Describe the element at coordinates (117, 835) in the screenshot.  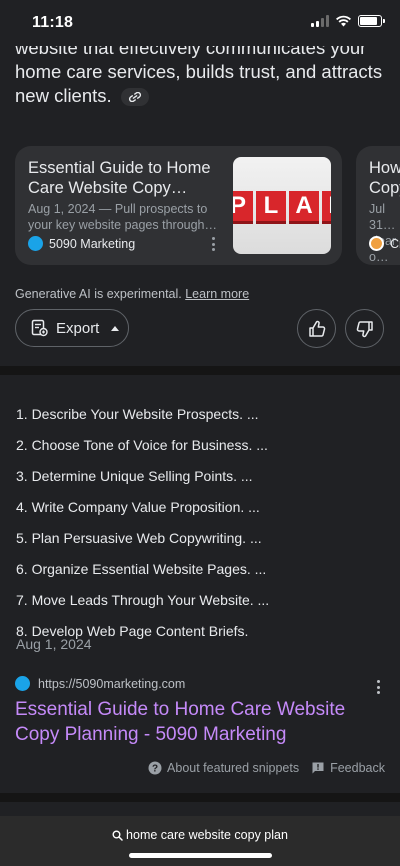
I see `search-icon` at that location.